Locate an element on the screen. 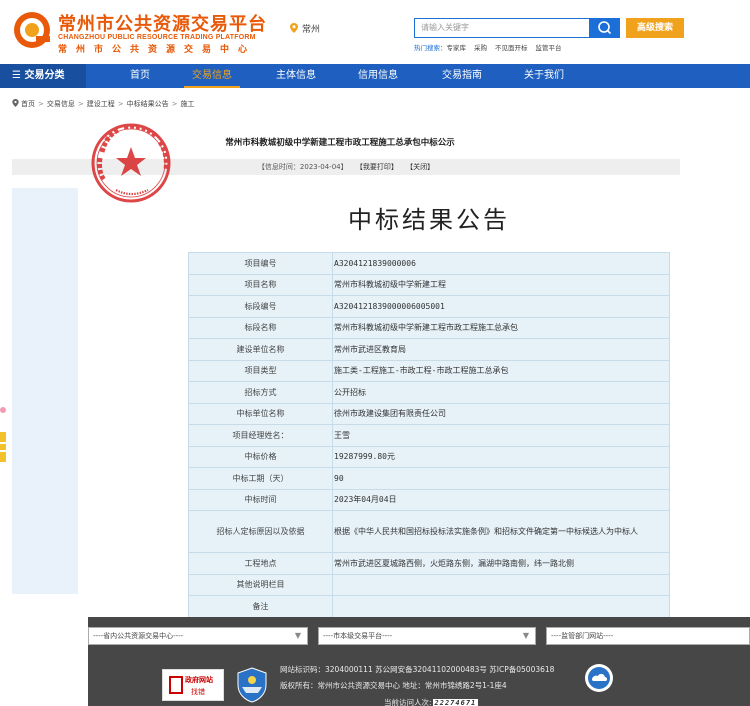 The height and width of the screenshot is (706, 750). row-value: 根据《中华人民共和国招标投标法实施条例》和招标文件确定第一中标候选人为中标人 is located at coordinates (501, 531).